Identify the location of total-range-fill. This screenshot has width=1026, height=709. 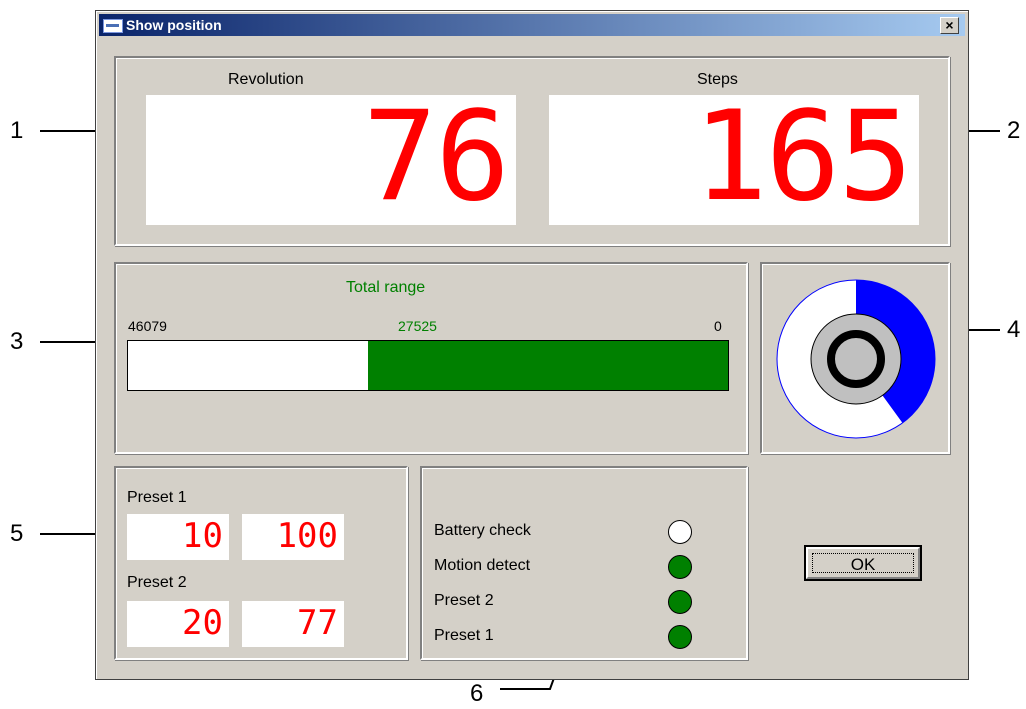
(548, 365).